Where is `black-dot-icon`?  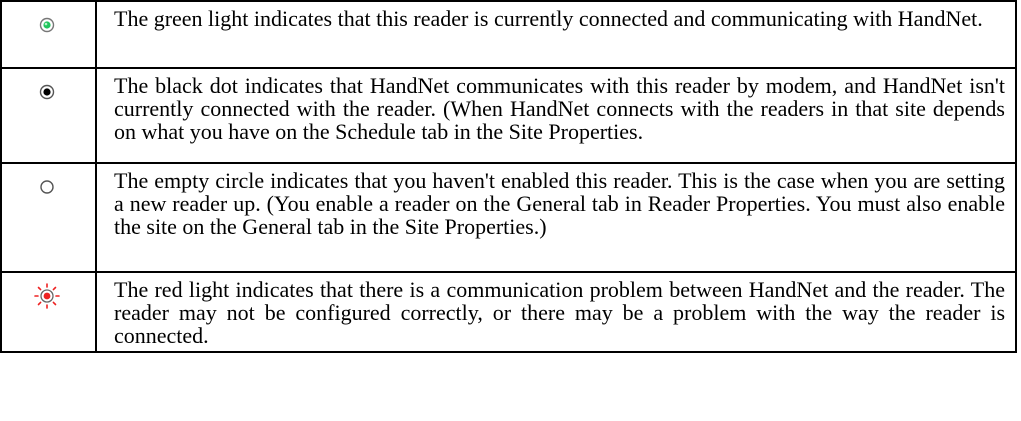 black-dot-icon is located at coordinates (47, 92).